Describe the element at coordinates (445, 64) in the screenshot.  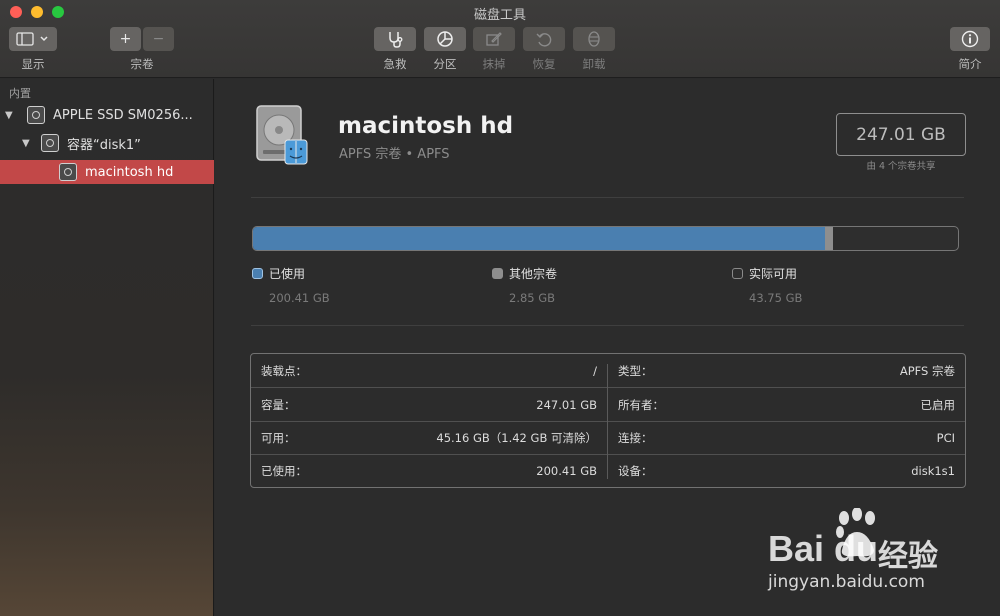
I see `partition-label: 分区` at that location.